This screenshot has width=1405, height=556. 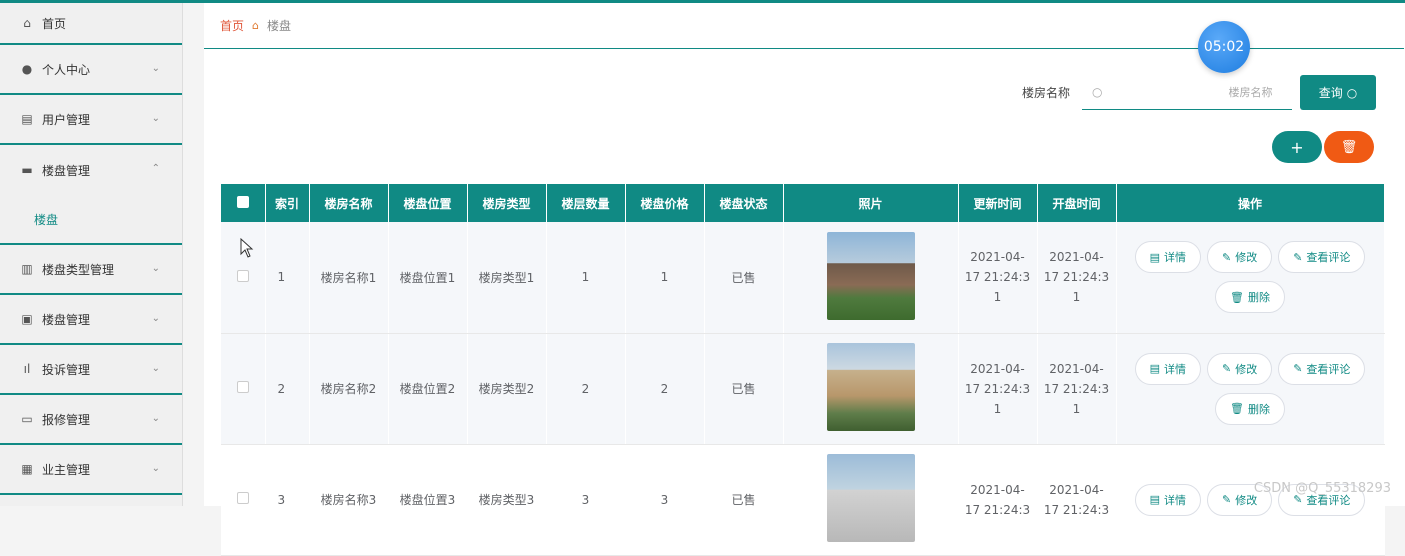 I want to click on row-select-cell, so click(x=243, y=389).